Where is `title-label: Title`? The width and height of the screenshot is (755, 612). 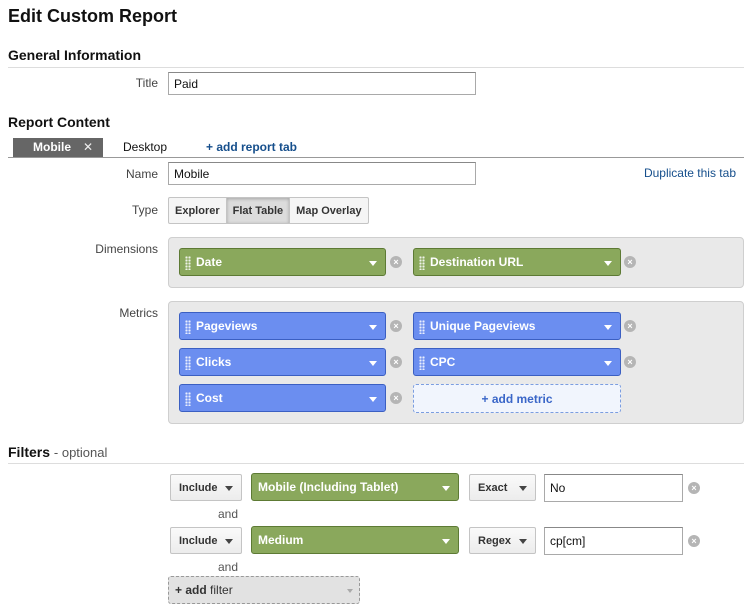 title-label: Title is located at coordinates (146, 83).